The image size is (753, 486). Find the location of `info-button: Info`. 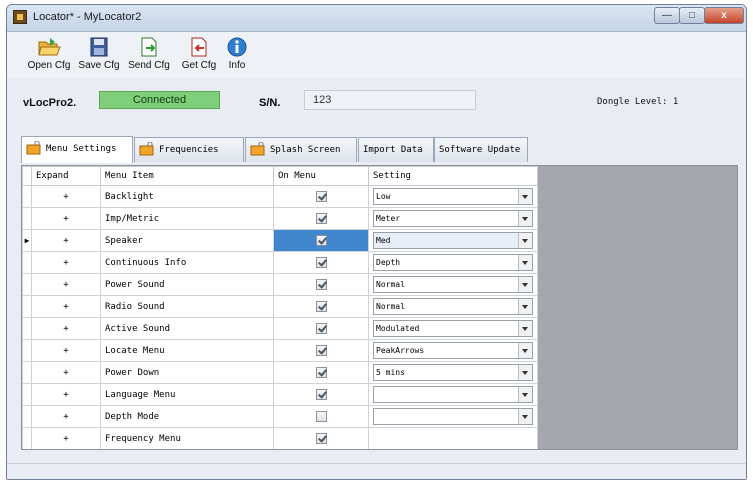

info-button: Info is located at coordinates (237, 56).